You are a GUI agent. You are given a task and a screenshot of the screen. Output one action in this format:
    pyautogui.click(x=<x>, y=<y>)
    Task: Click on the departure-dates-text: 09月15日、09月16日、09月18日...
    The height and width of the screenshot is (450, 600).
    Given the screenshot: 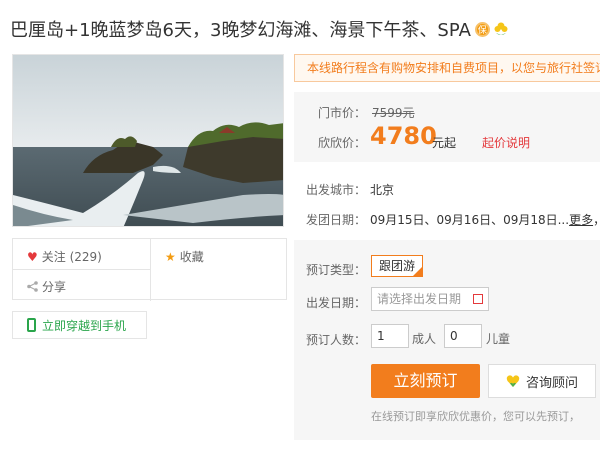 What is the action you would take?
    pyautogui.click(x=470, y=220)
    